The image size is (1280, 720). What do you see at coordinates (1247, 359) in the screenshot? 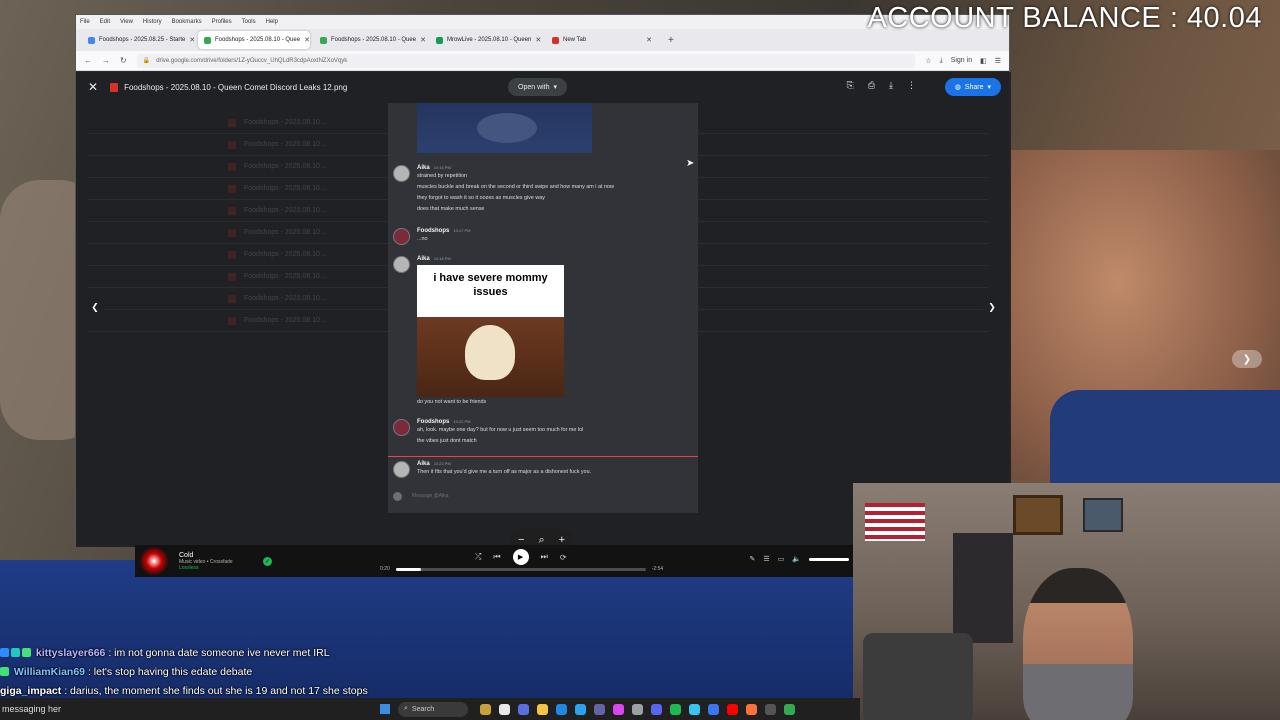
I see `floating-next-icon: ❯` at bounding box center [1247, 359].